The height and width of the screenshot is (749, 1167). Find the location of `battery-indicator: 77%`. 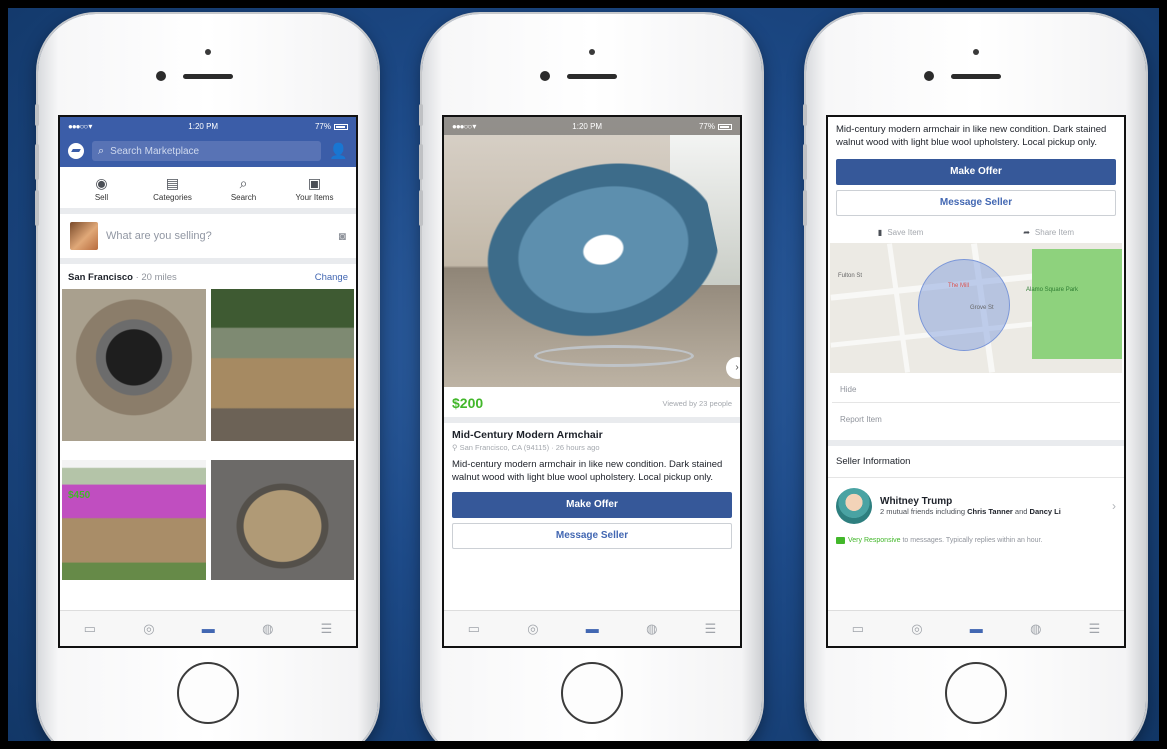

battery-indicator: 77% is located at coordinates (715, 126).